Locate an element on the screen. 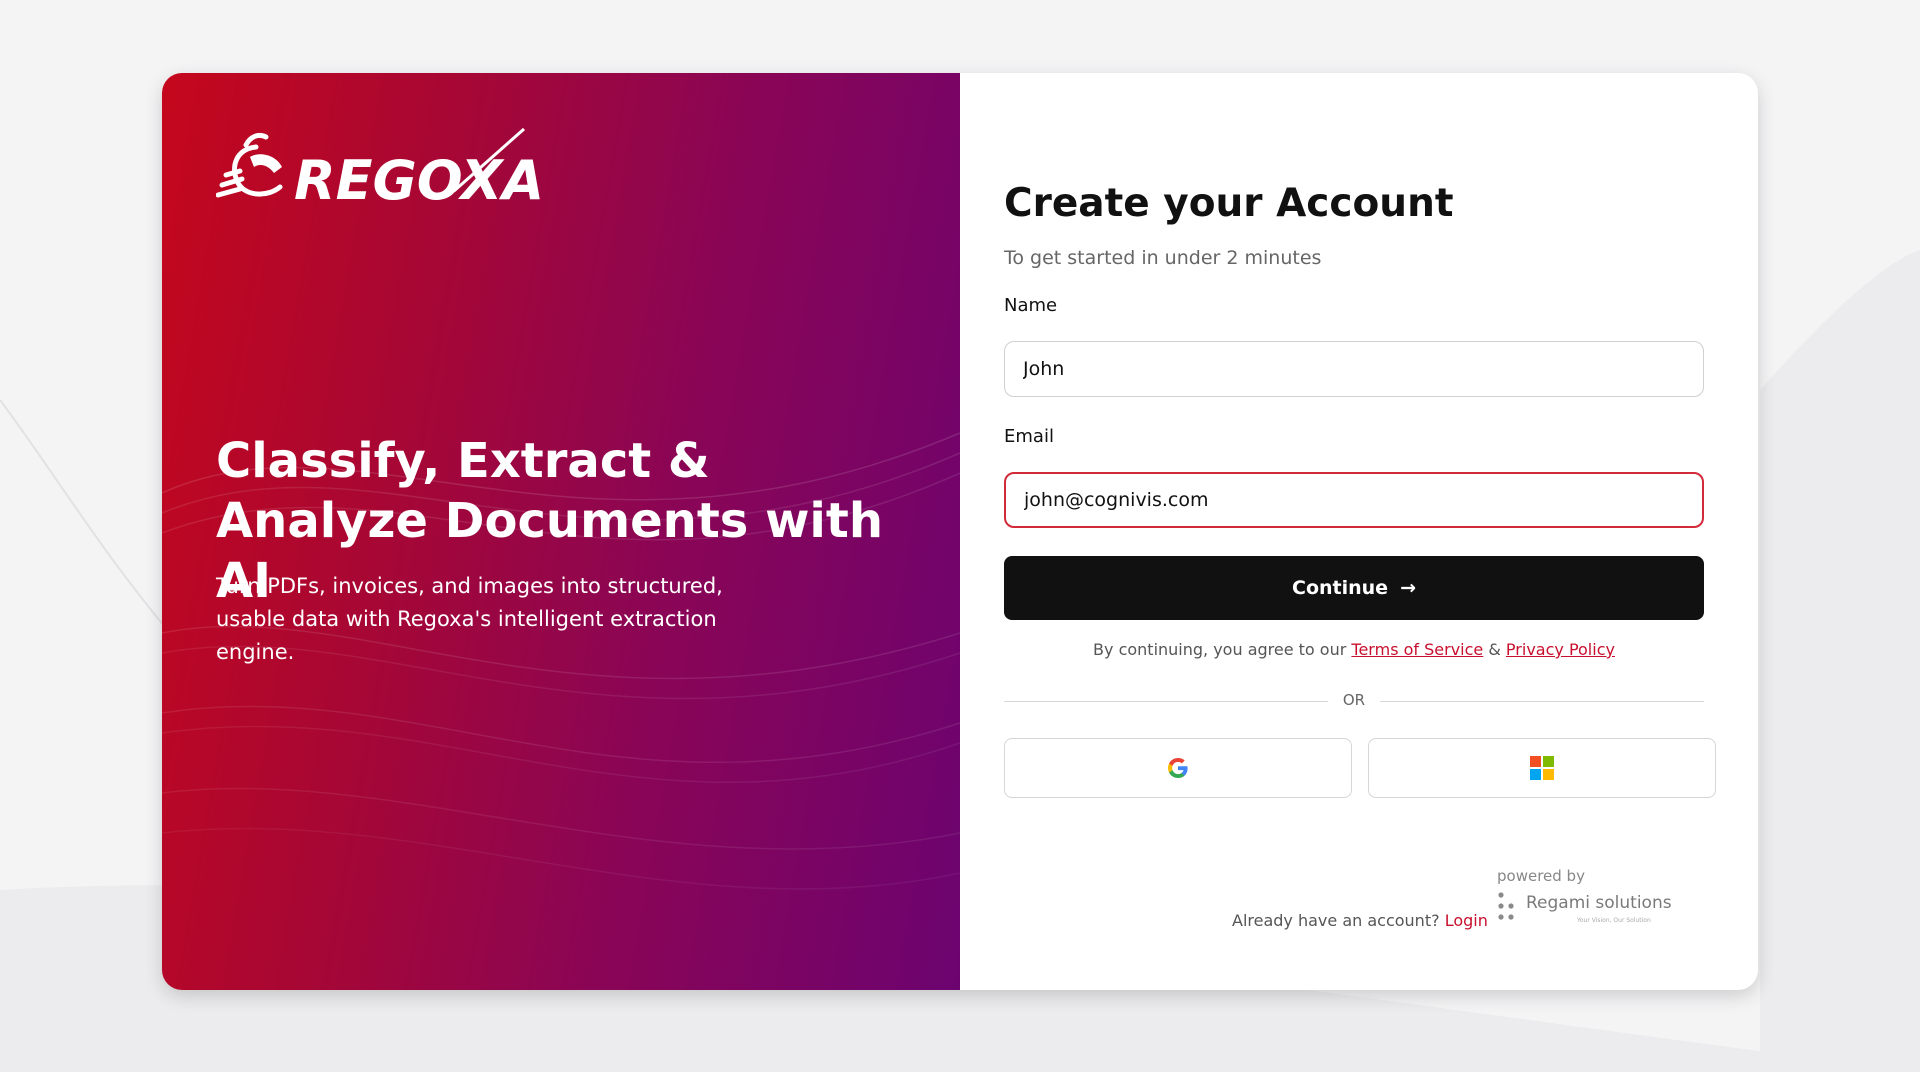  regoxa-logo: REGOXA is located at coordinates (380, 172).